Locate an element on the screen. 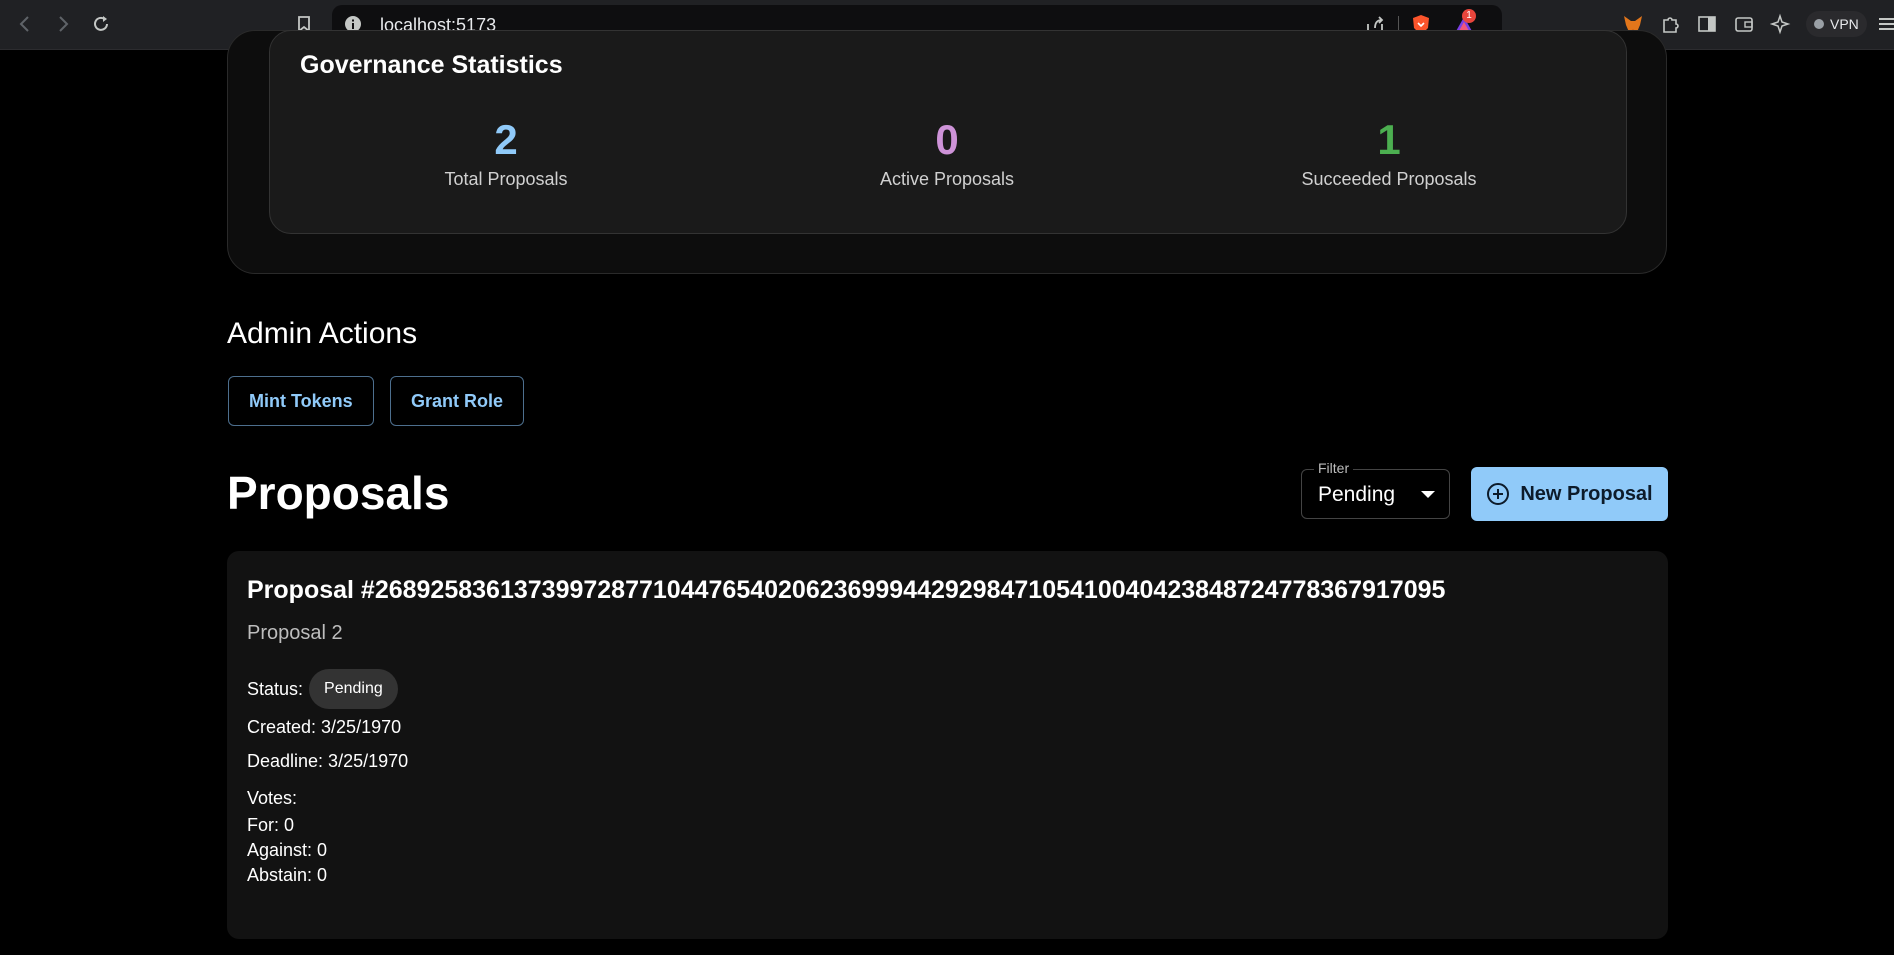 This screenshot has height=955, width=1894. new-proposal-button: New Proposal is located at coordinates (1569, 494).